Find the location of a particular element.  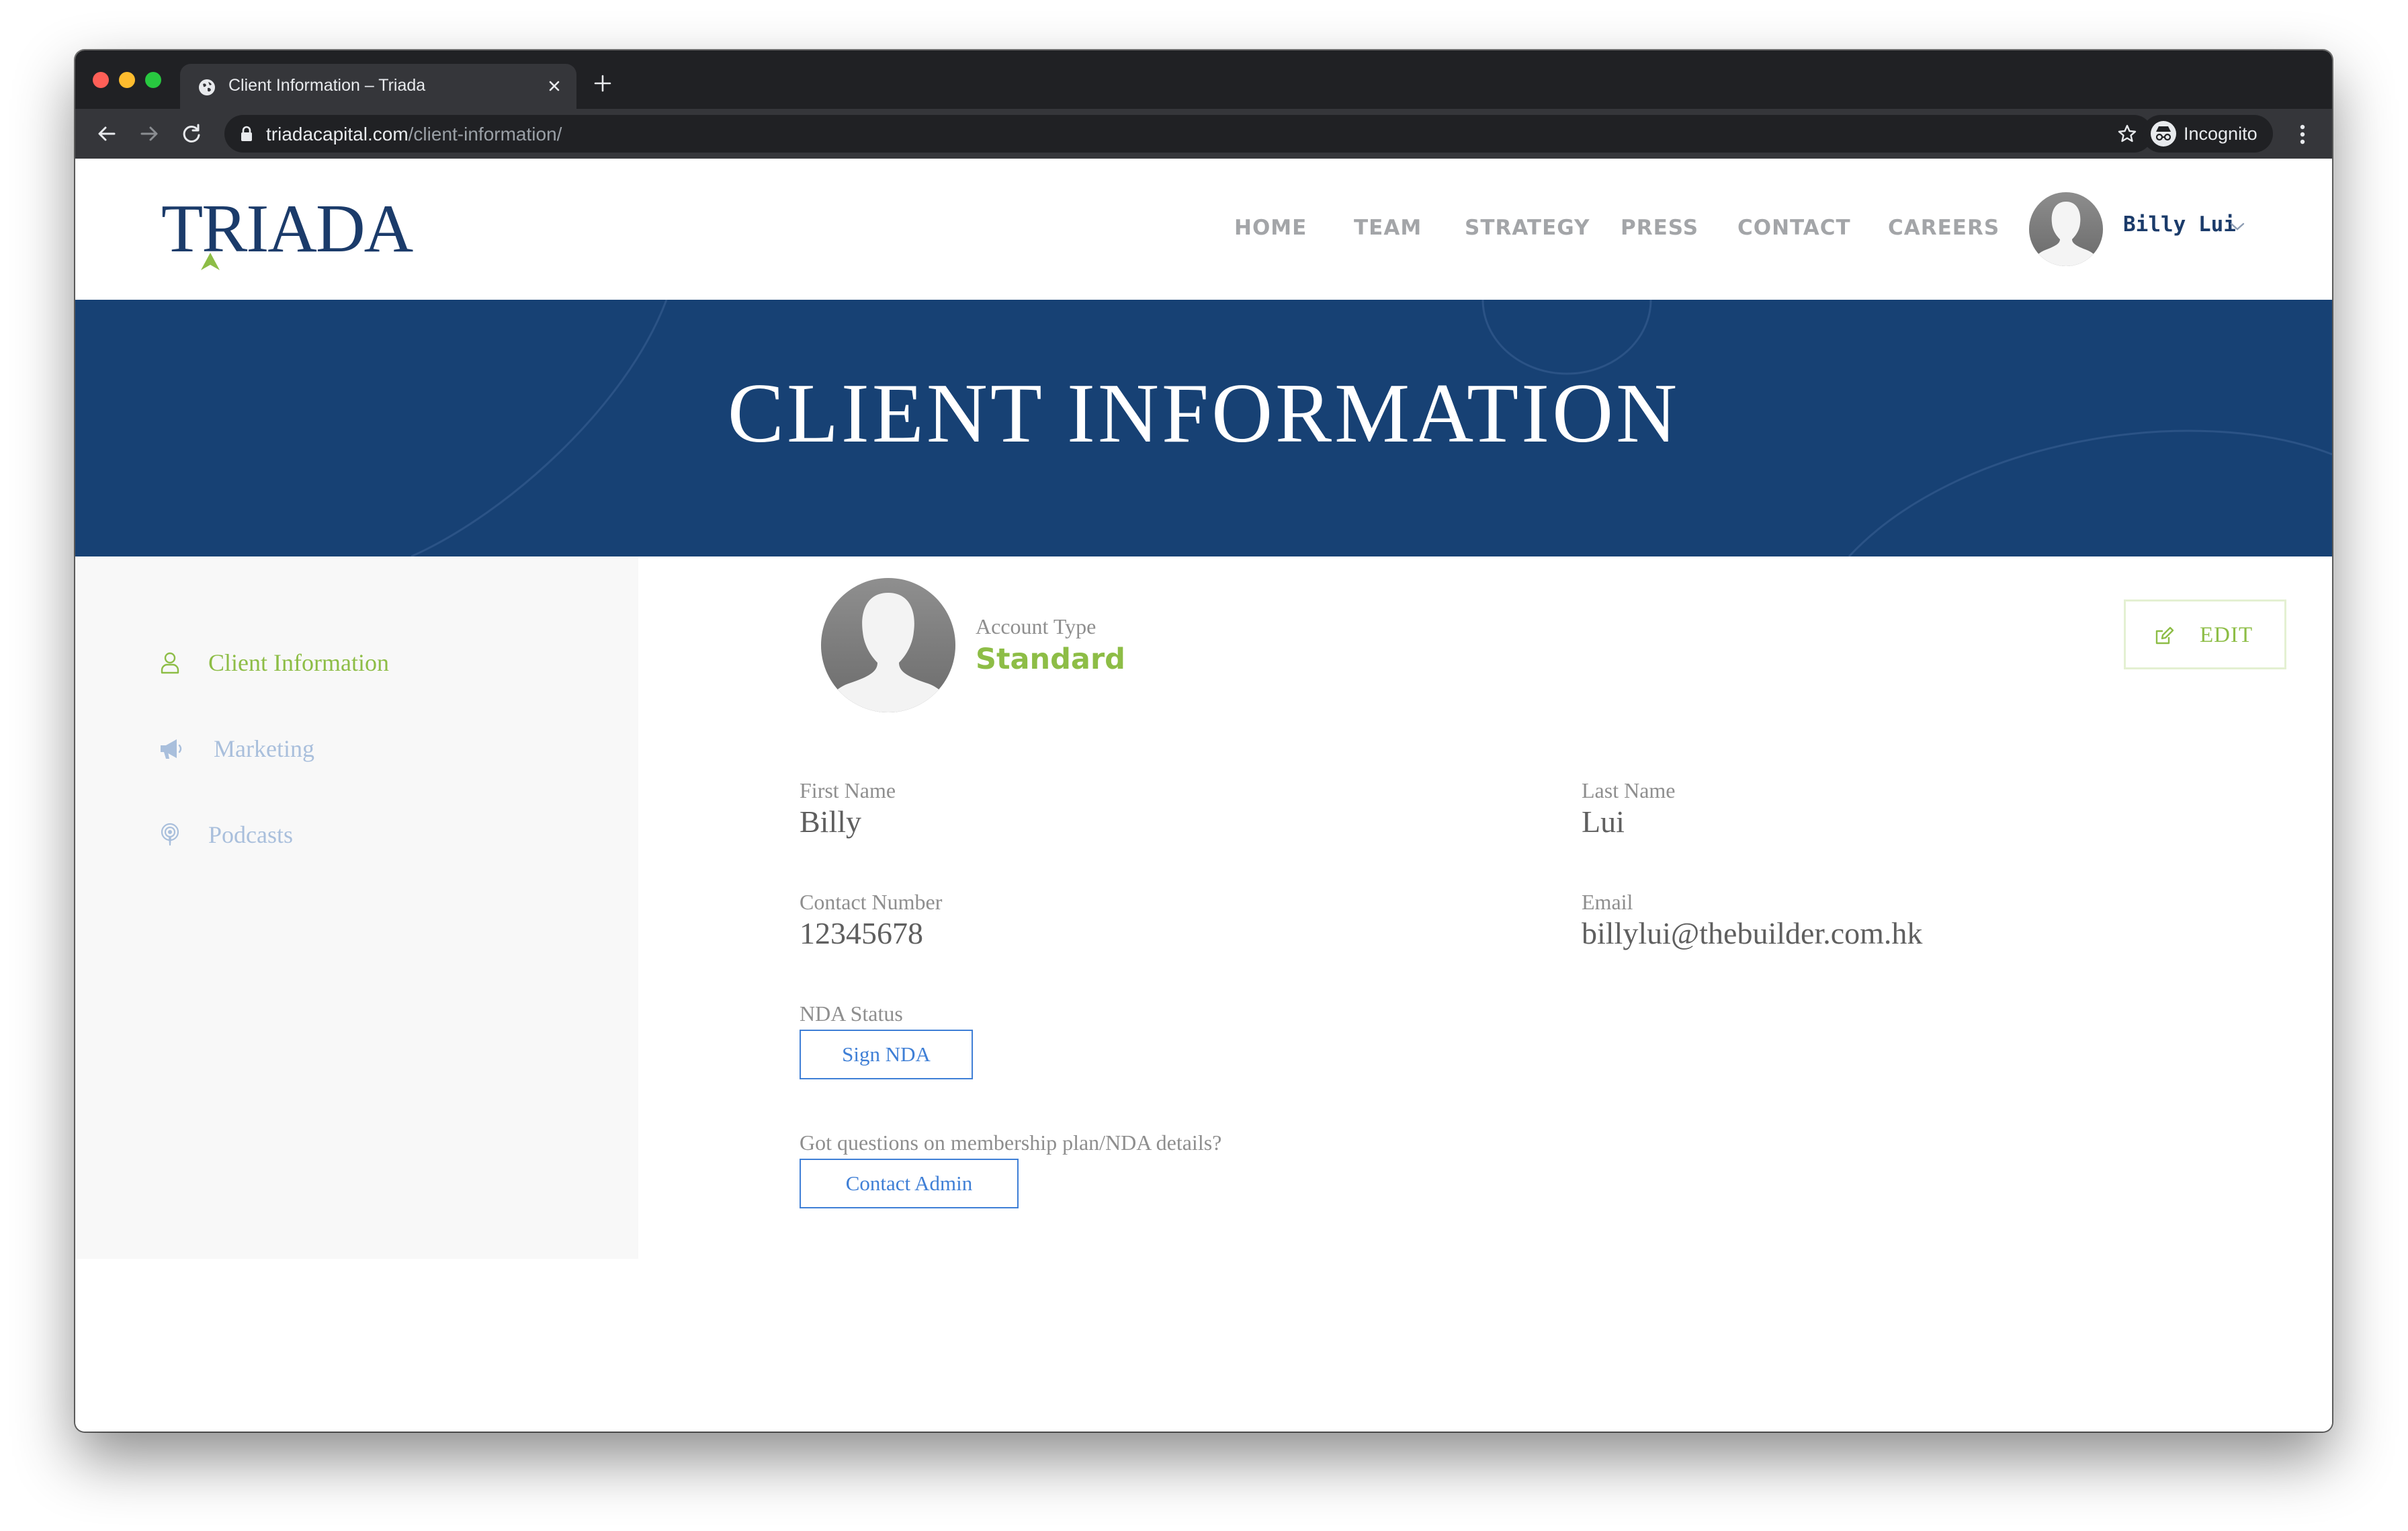

close-tab-icon is located at coordinates (554, 86).